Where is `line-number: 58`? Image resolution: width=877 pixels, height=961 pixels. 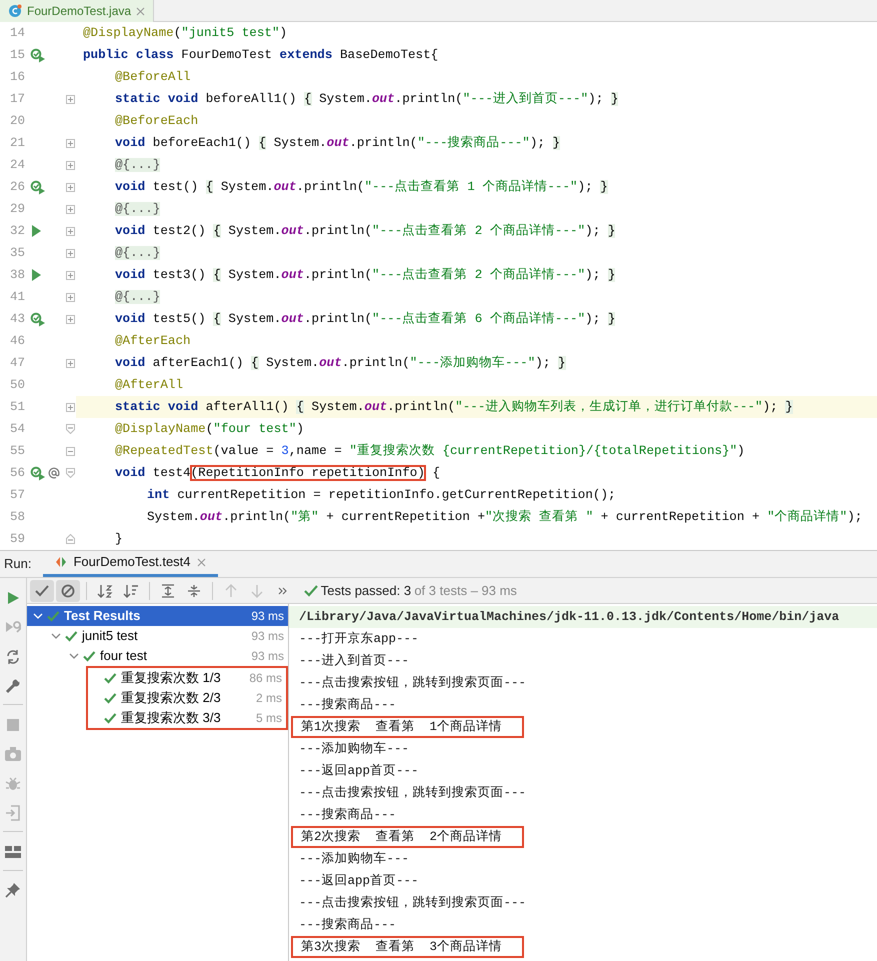 line-number: 58 is located at coordinates (17, 517).